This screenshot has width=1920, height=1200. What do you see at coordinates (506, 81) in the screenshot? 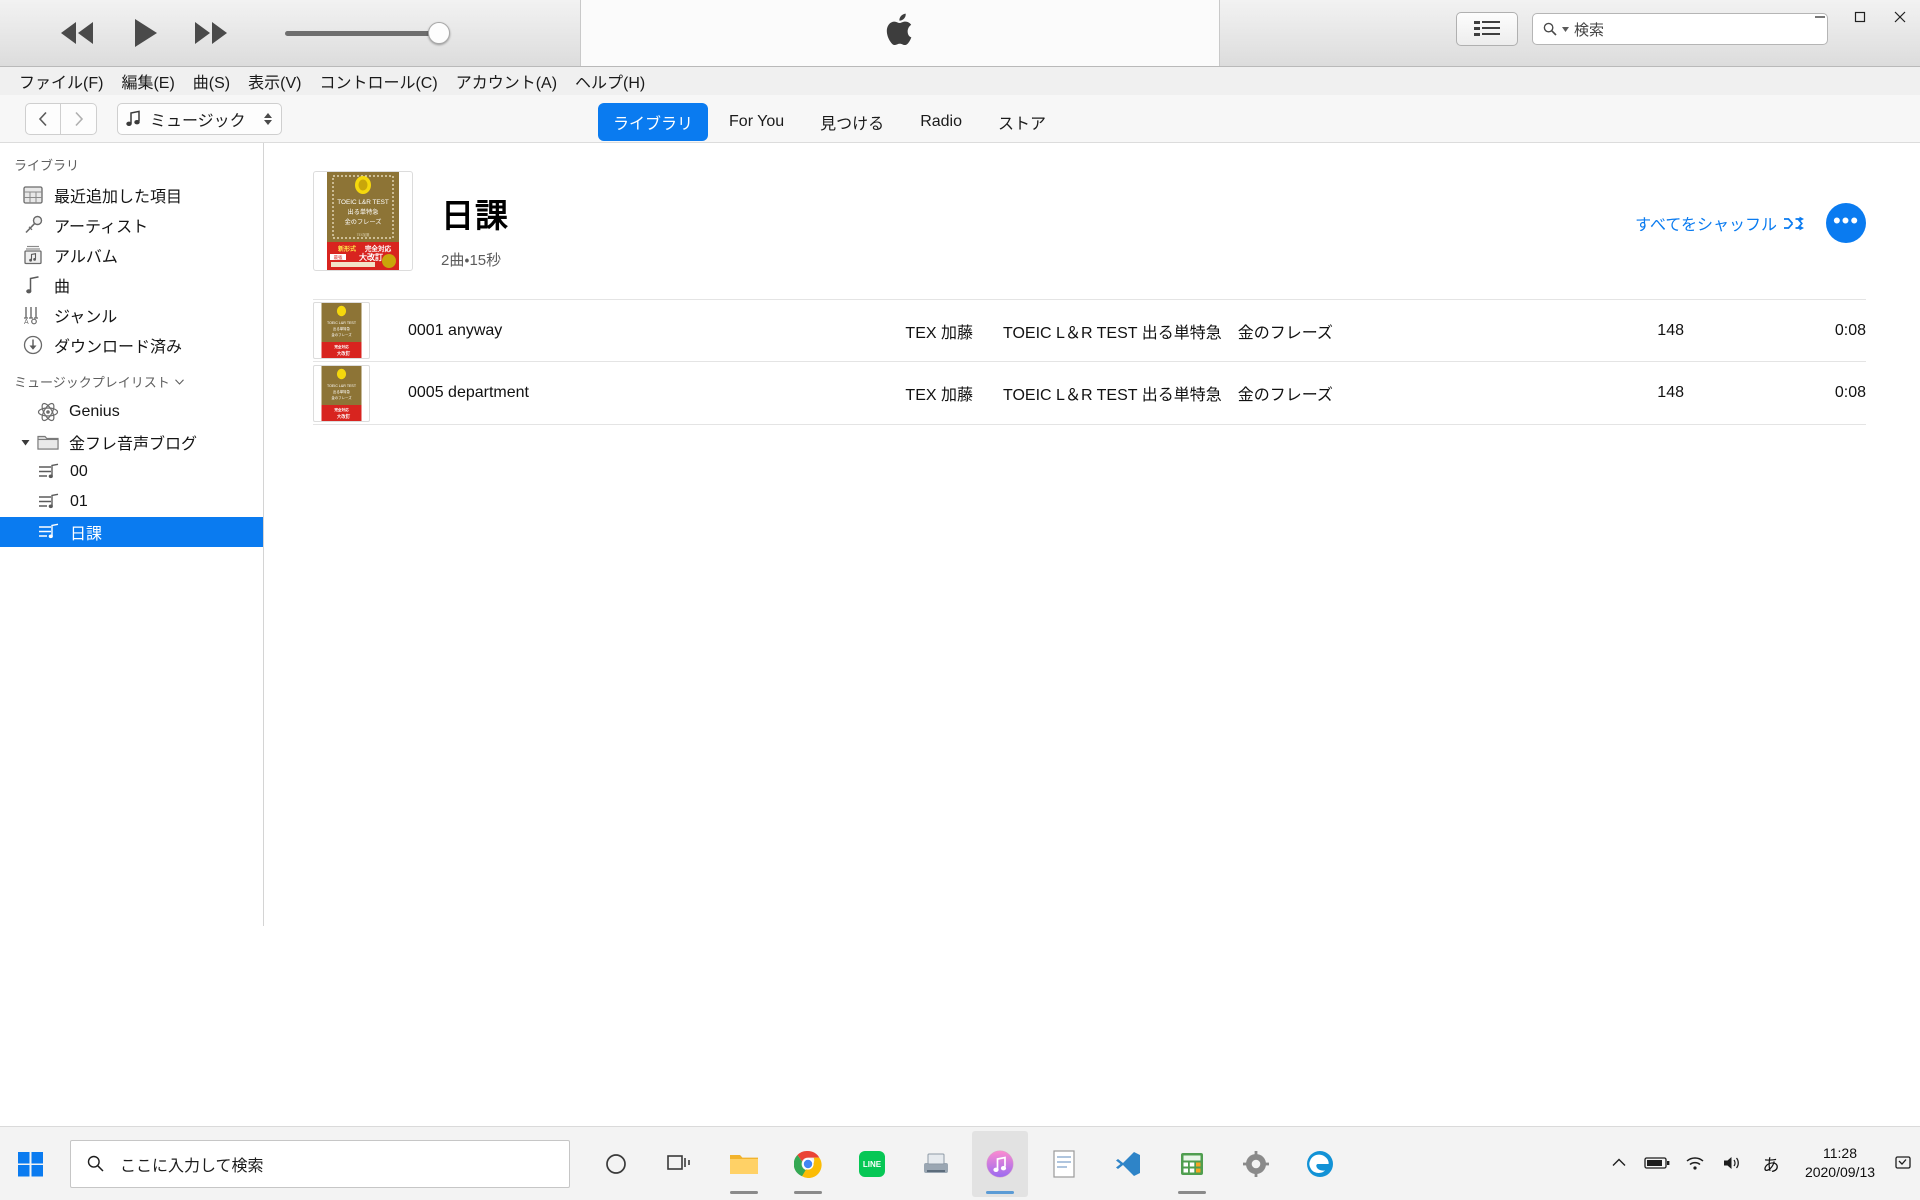
I see `menu-item-account: アカウント(A)` at bounding box center [506, 81].